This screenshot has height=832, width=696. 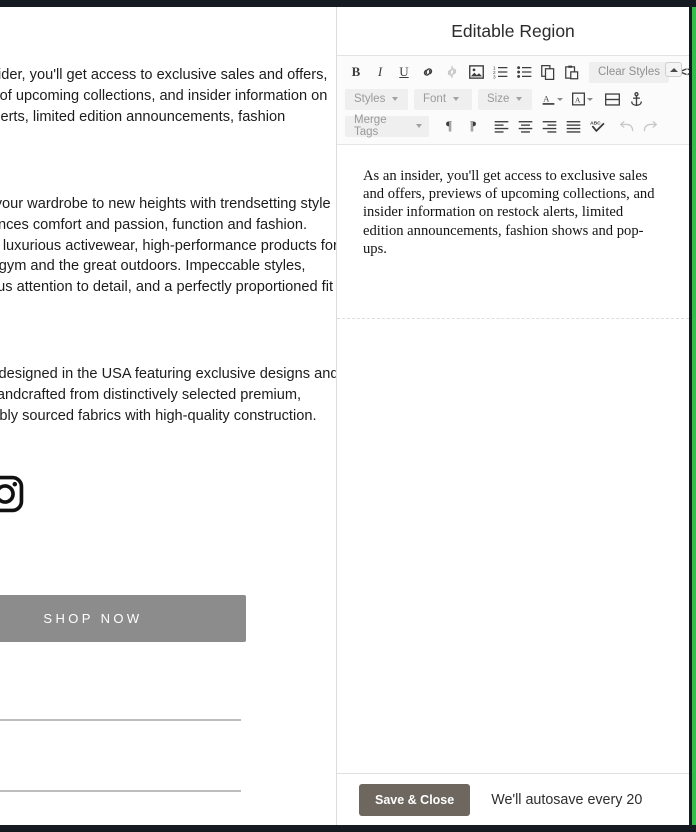 I want to click on redo-icon, so click(x=650, y=126).